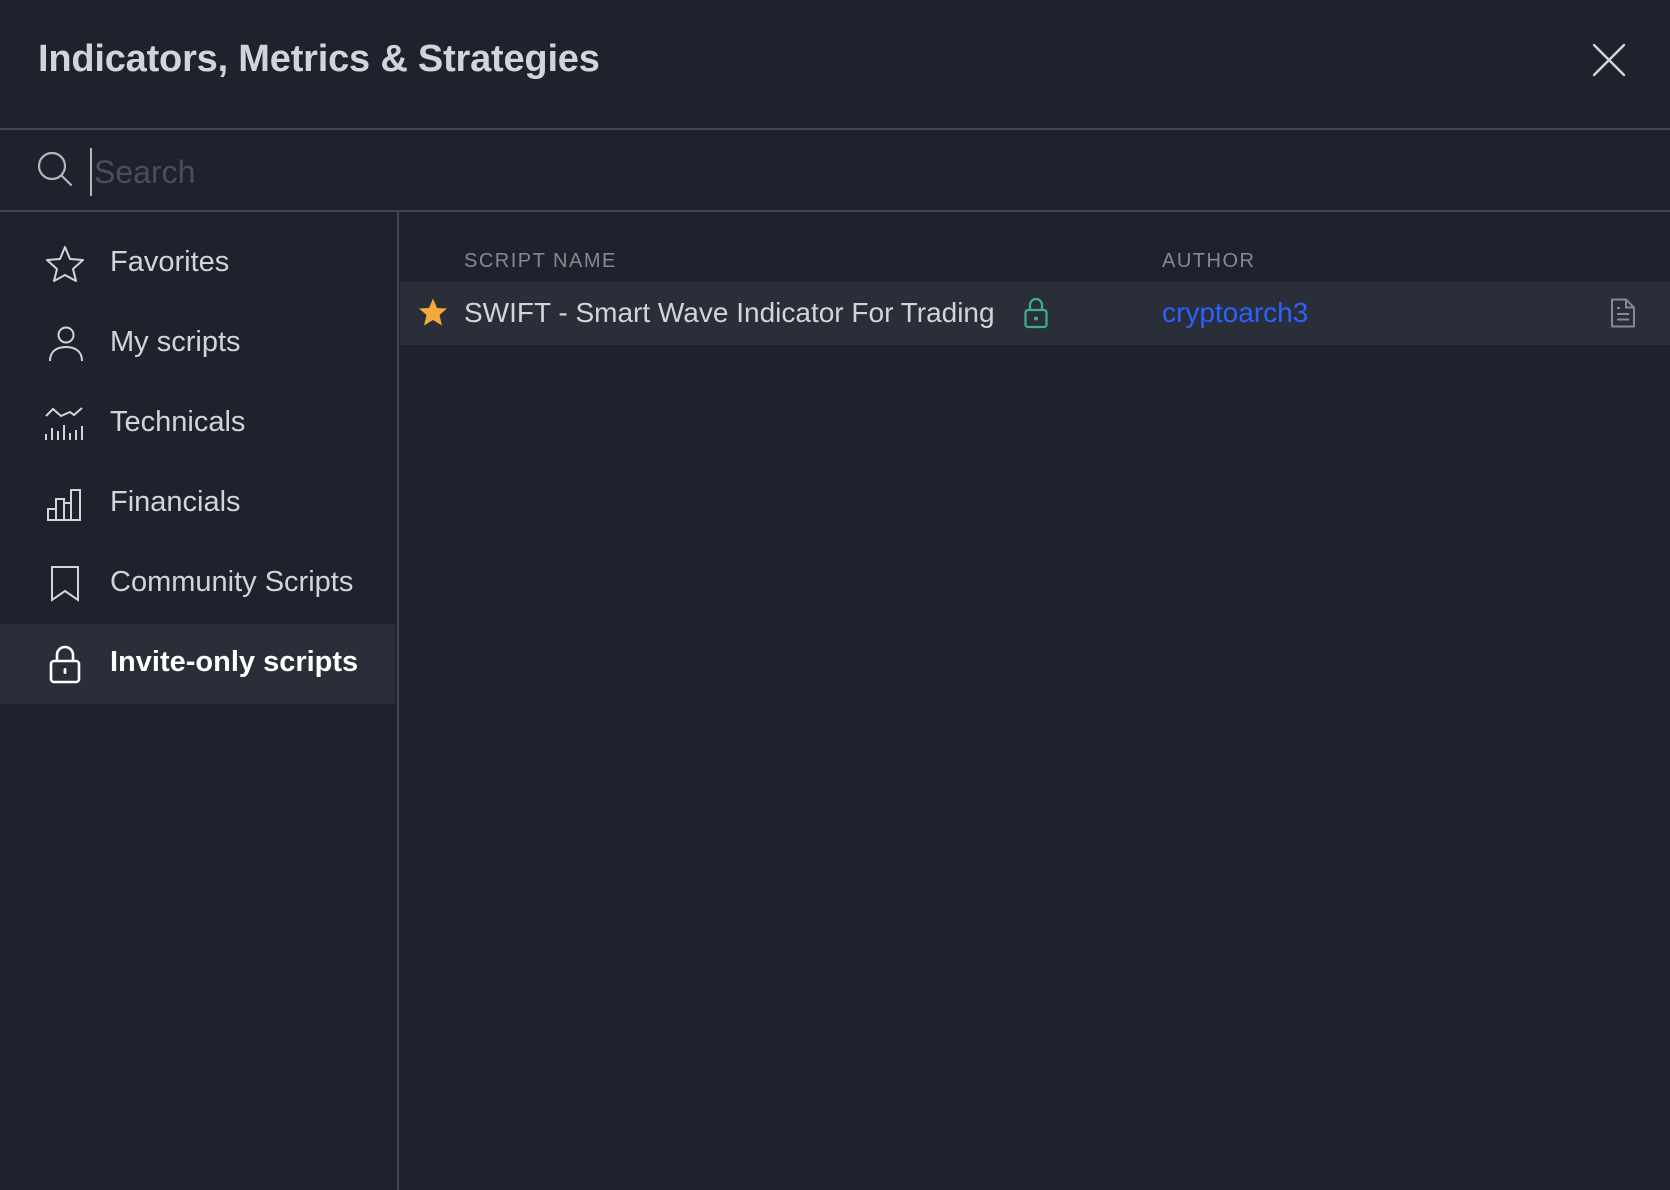 The width and height of the screenshot is (1670, 1190). What do you see at coordinates (234, 662) in the screenshot?
I see `sidebar-item-label: Invite-only scripts` at bounding box center [234, 662].